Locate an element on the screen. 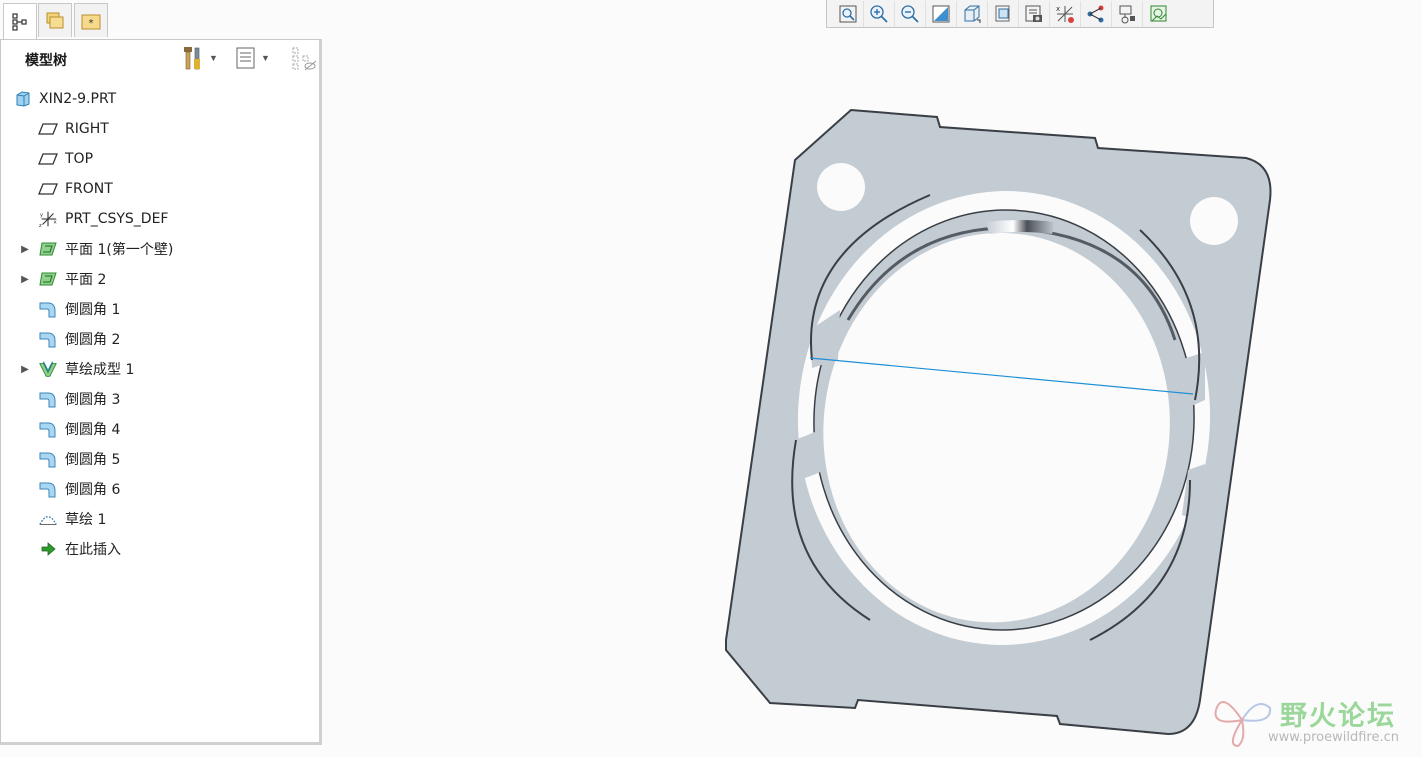 The height and width of the screenshot is (757, 1422). navigator-tabs: * is located at coordinates (56, 20).